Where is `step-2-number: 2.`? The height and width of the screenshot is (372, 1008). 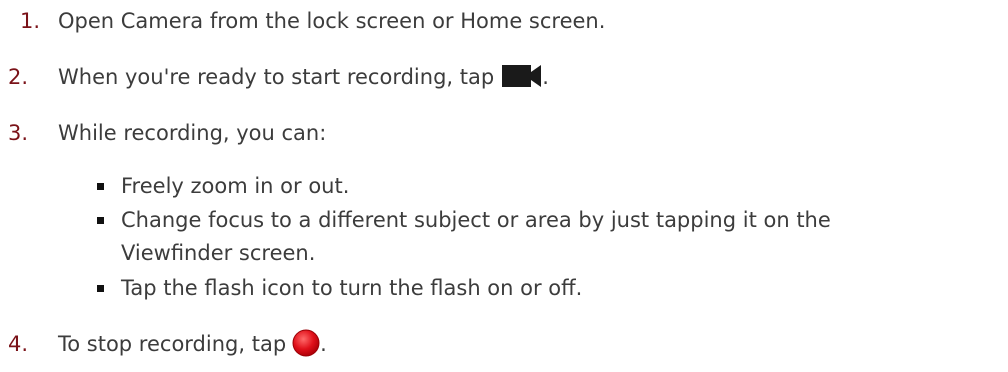 step-2-number: 2. is located at coordinates (18, 77).